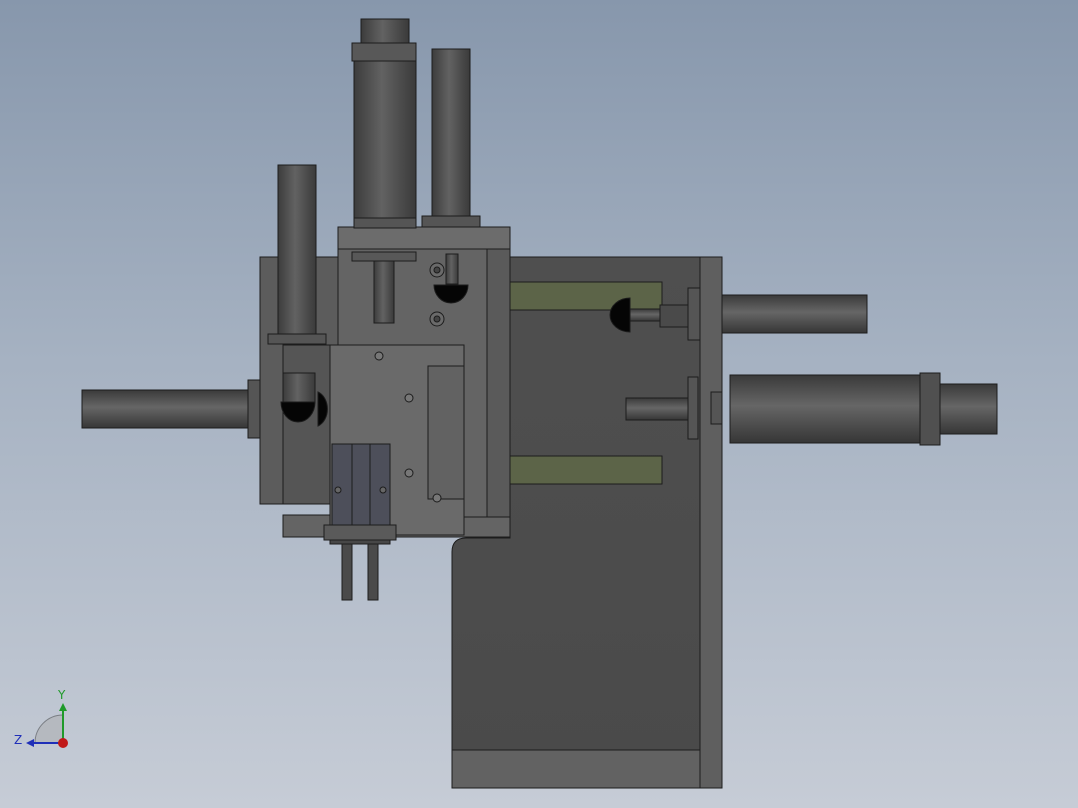 The height and width of the screenshot is (808, 1078). Describe the element at coordinates (63, 743) in the screenshot. I see `x-axis-dot` at that location.